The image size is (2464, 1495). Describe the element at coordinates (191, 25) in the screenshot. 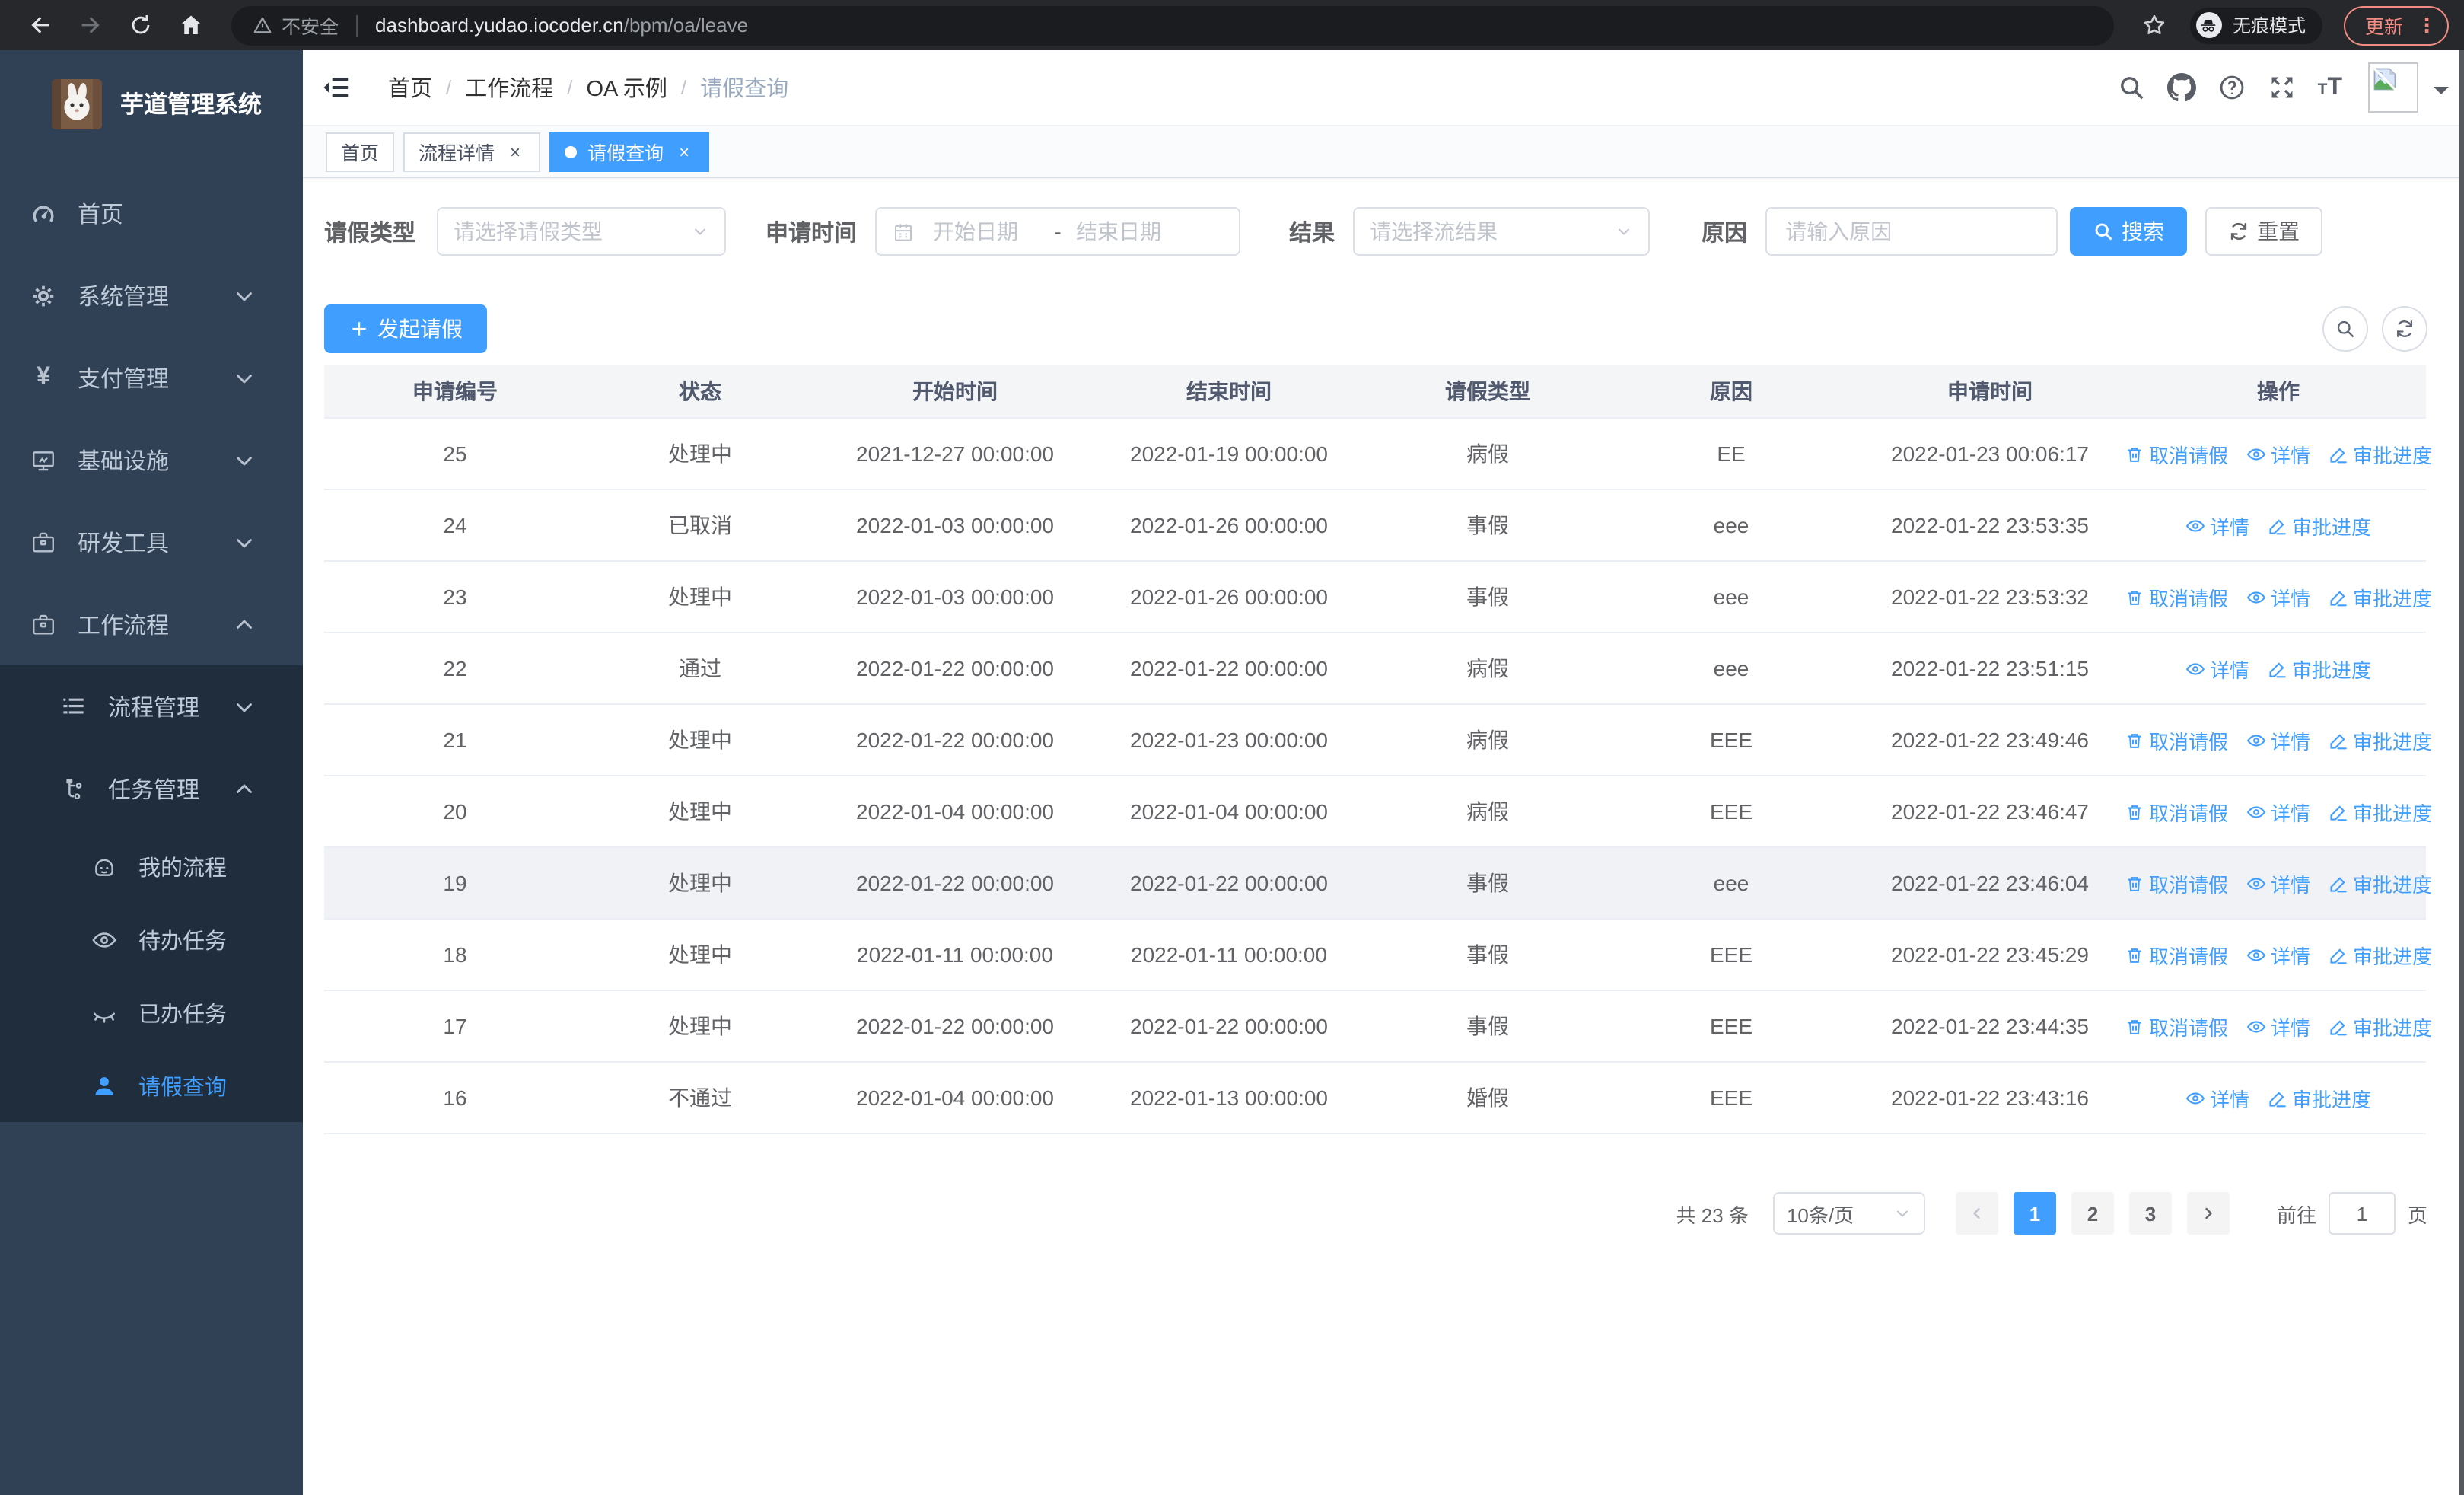

I see `home-icon` at that location.